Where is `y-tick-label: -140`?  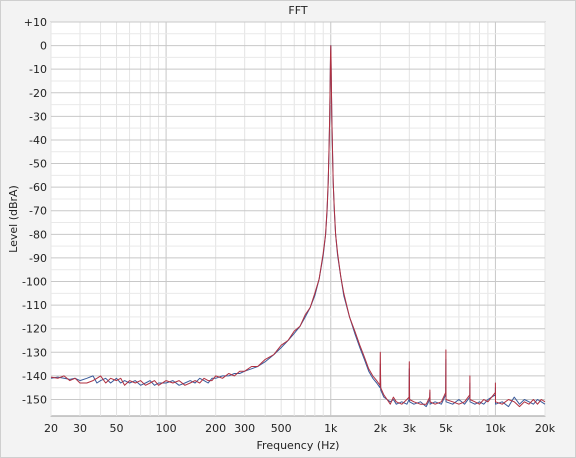 y-tick-label: -140 is located at coordinates (34, 376).